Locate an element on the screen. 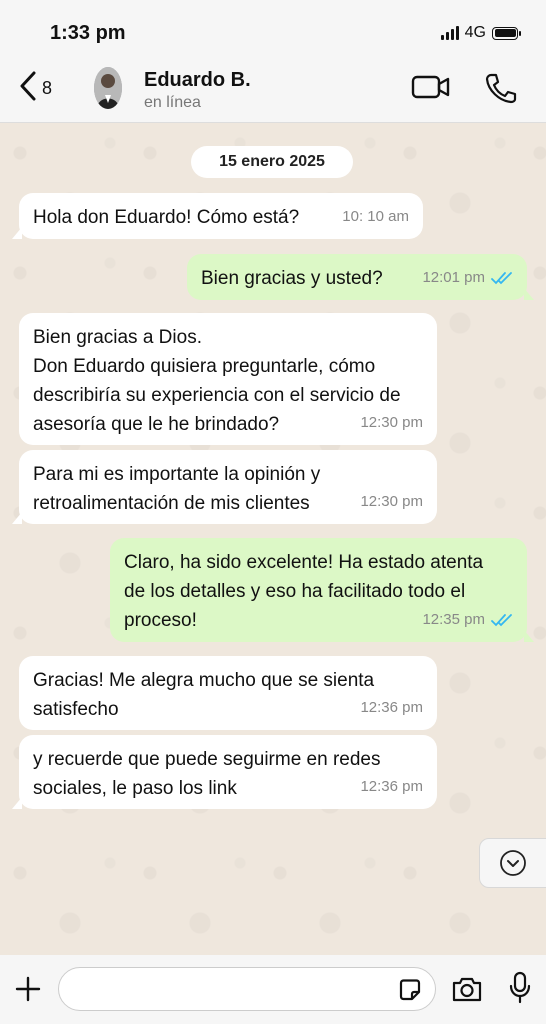  voice-call-button is located at coordinates (501, 90).